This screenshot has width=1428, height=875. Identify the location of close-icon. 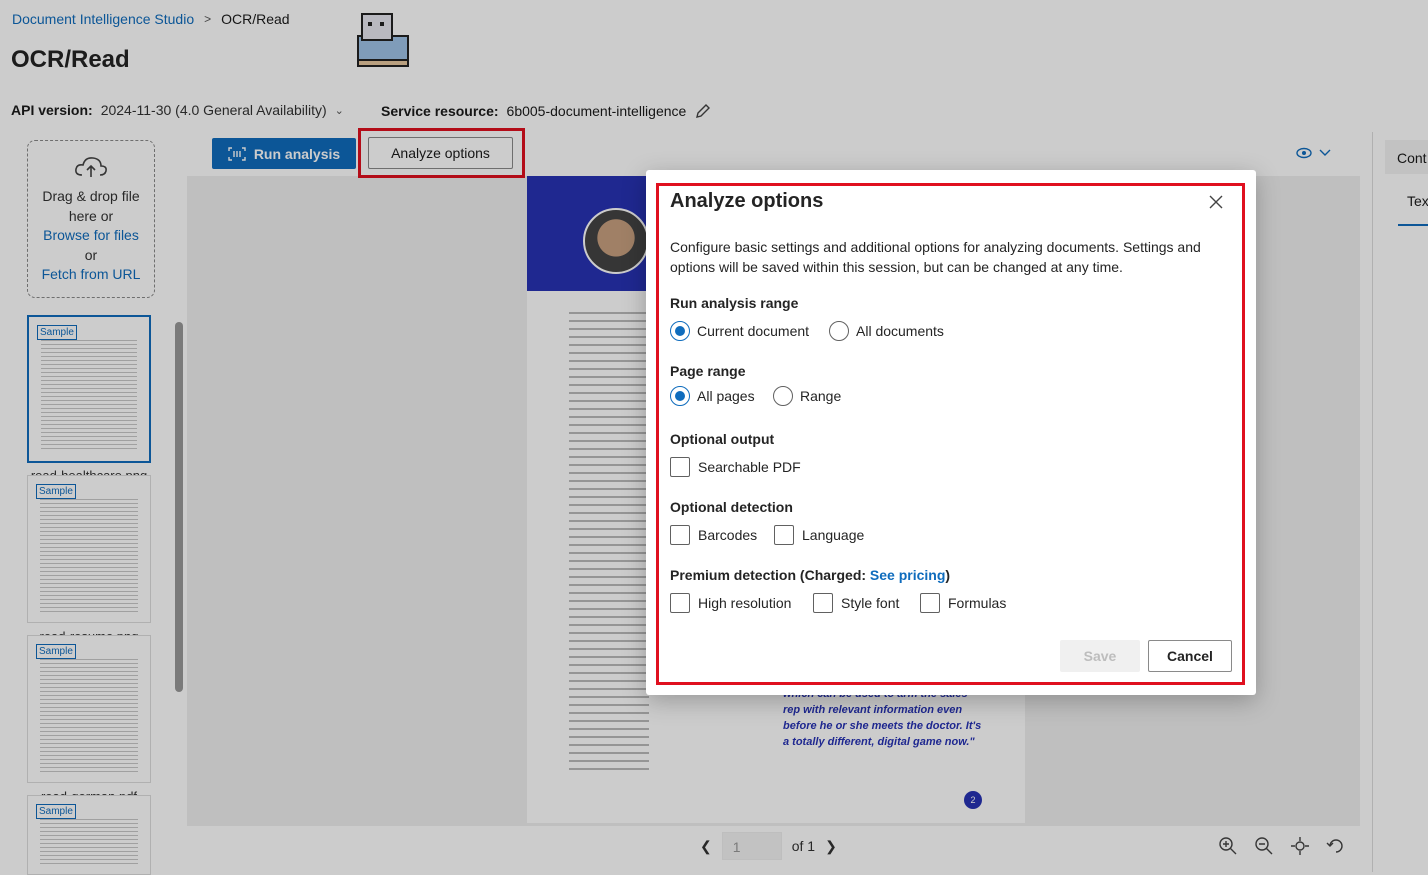
(1216, 202).